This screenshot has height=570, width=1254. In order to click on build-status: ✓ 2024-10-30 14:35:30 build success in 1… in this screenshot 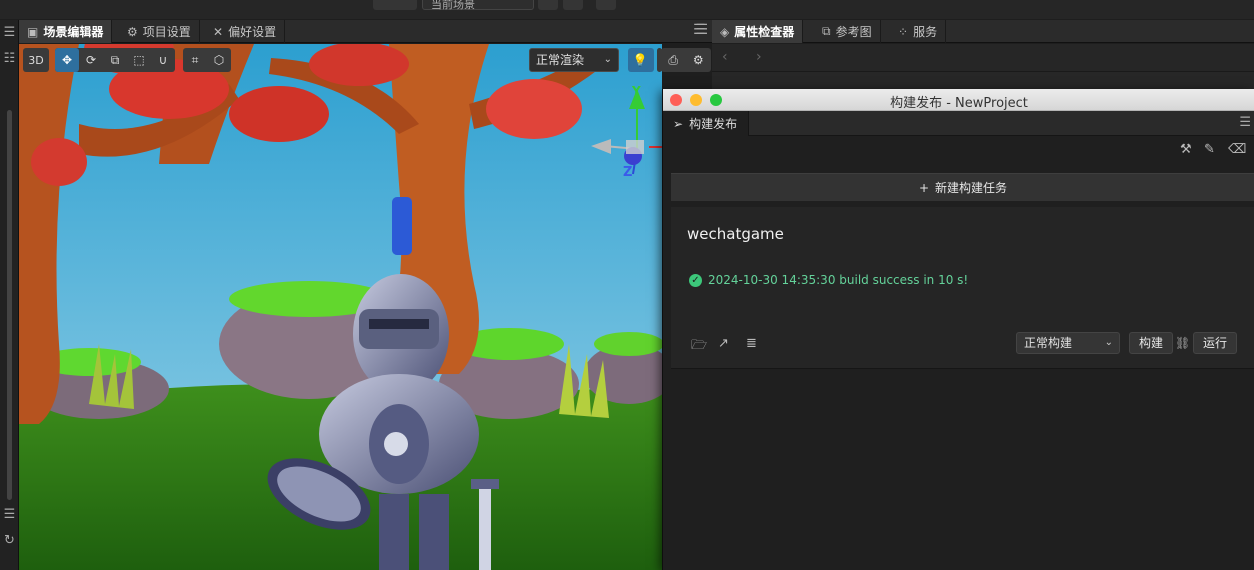, I will do `click(828, 280)`.